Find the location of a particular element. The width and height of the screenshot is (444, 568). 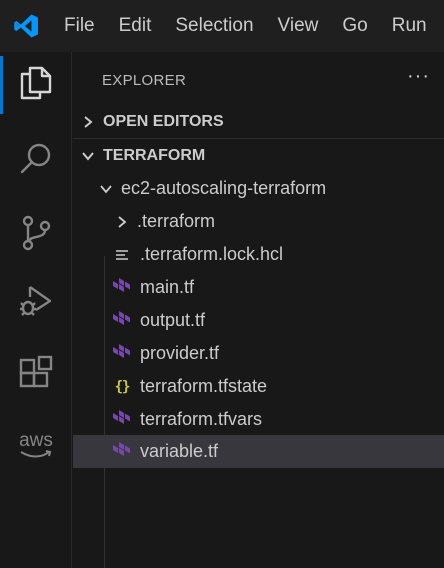

section-terraform-label: TERRAFORM is located at coordinates (154, 155).